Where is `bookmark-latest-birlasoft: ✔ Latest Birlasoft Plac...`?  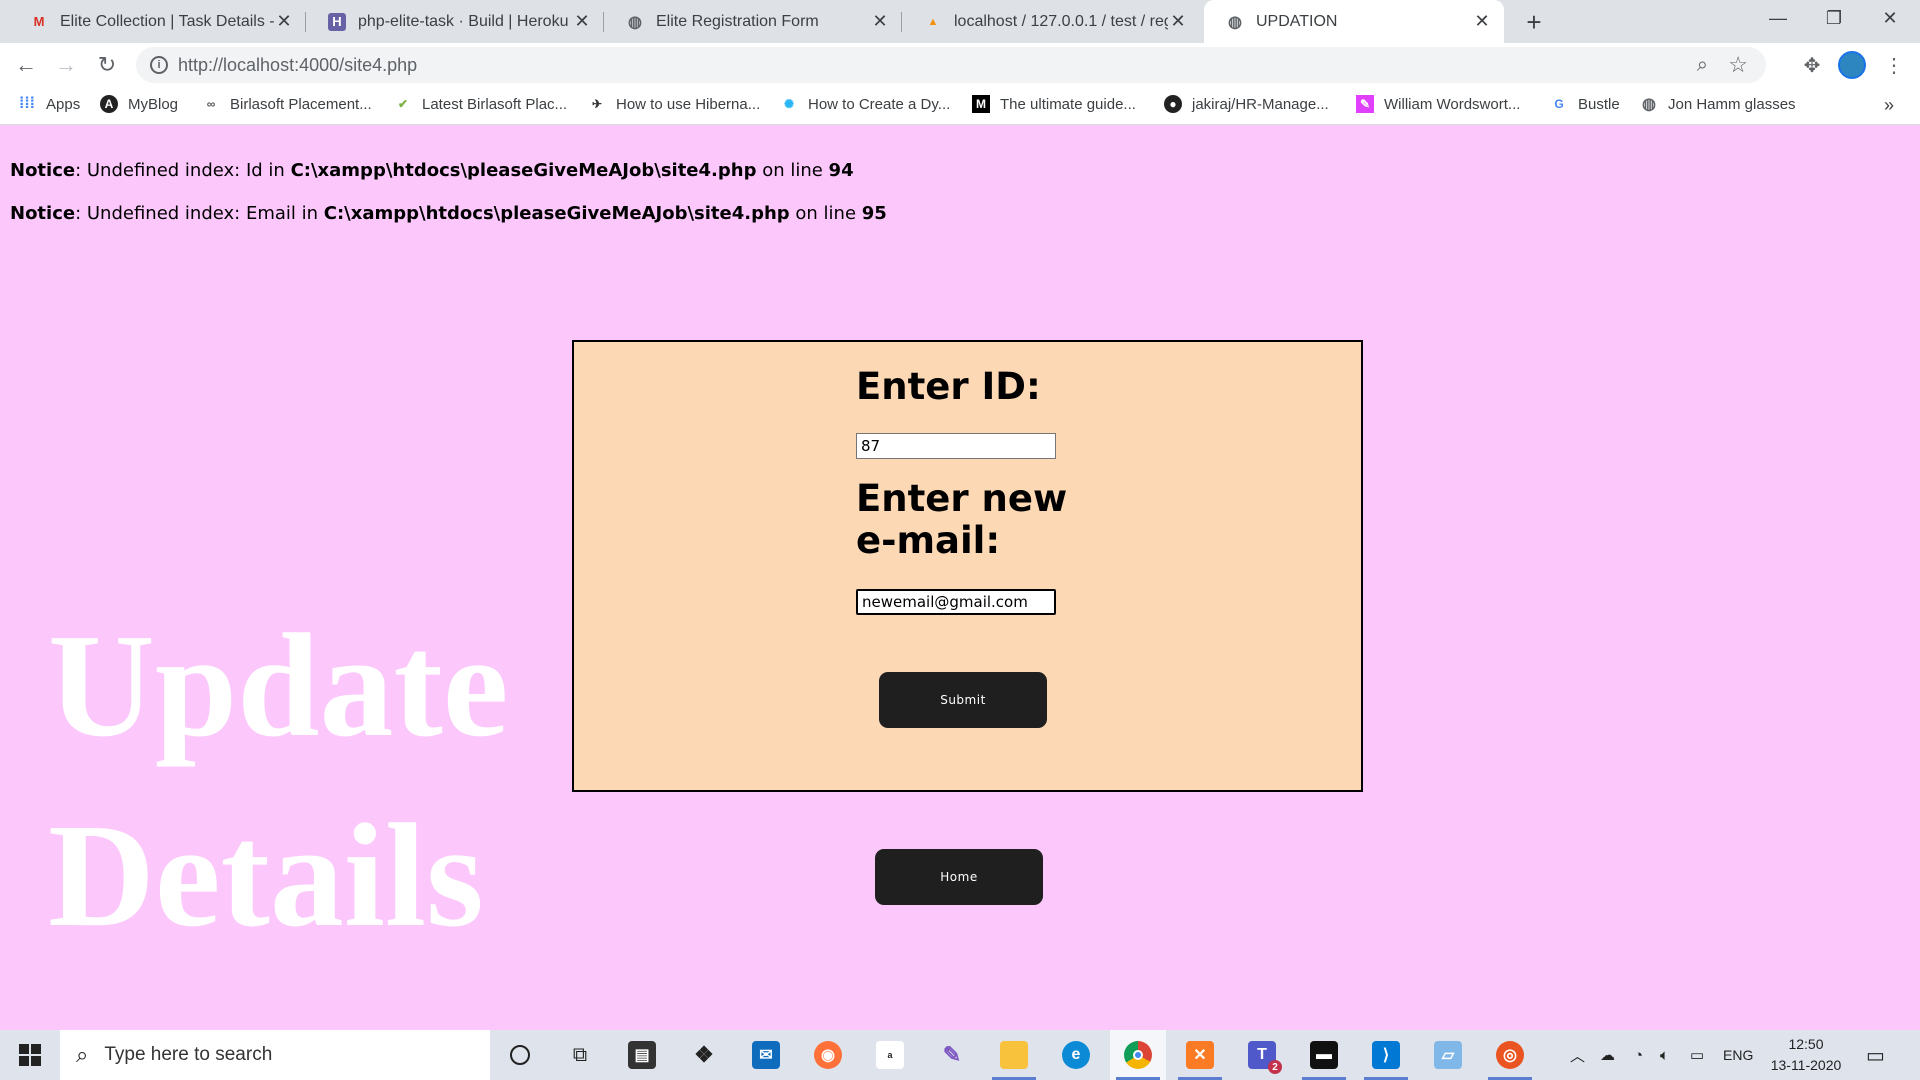
bookmark-latest-birlasoft: ✔ Latest Birlasoft Plac... is located at coordinates (480, 104).